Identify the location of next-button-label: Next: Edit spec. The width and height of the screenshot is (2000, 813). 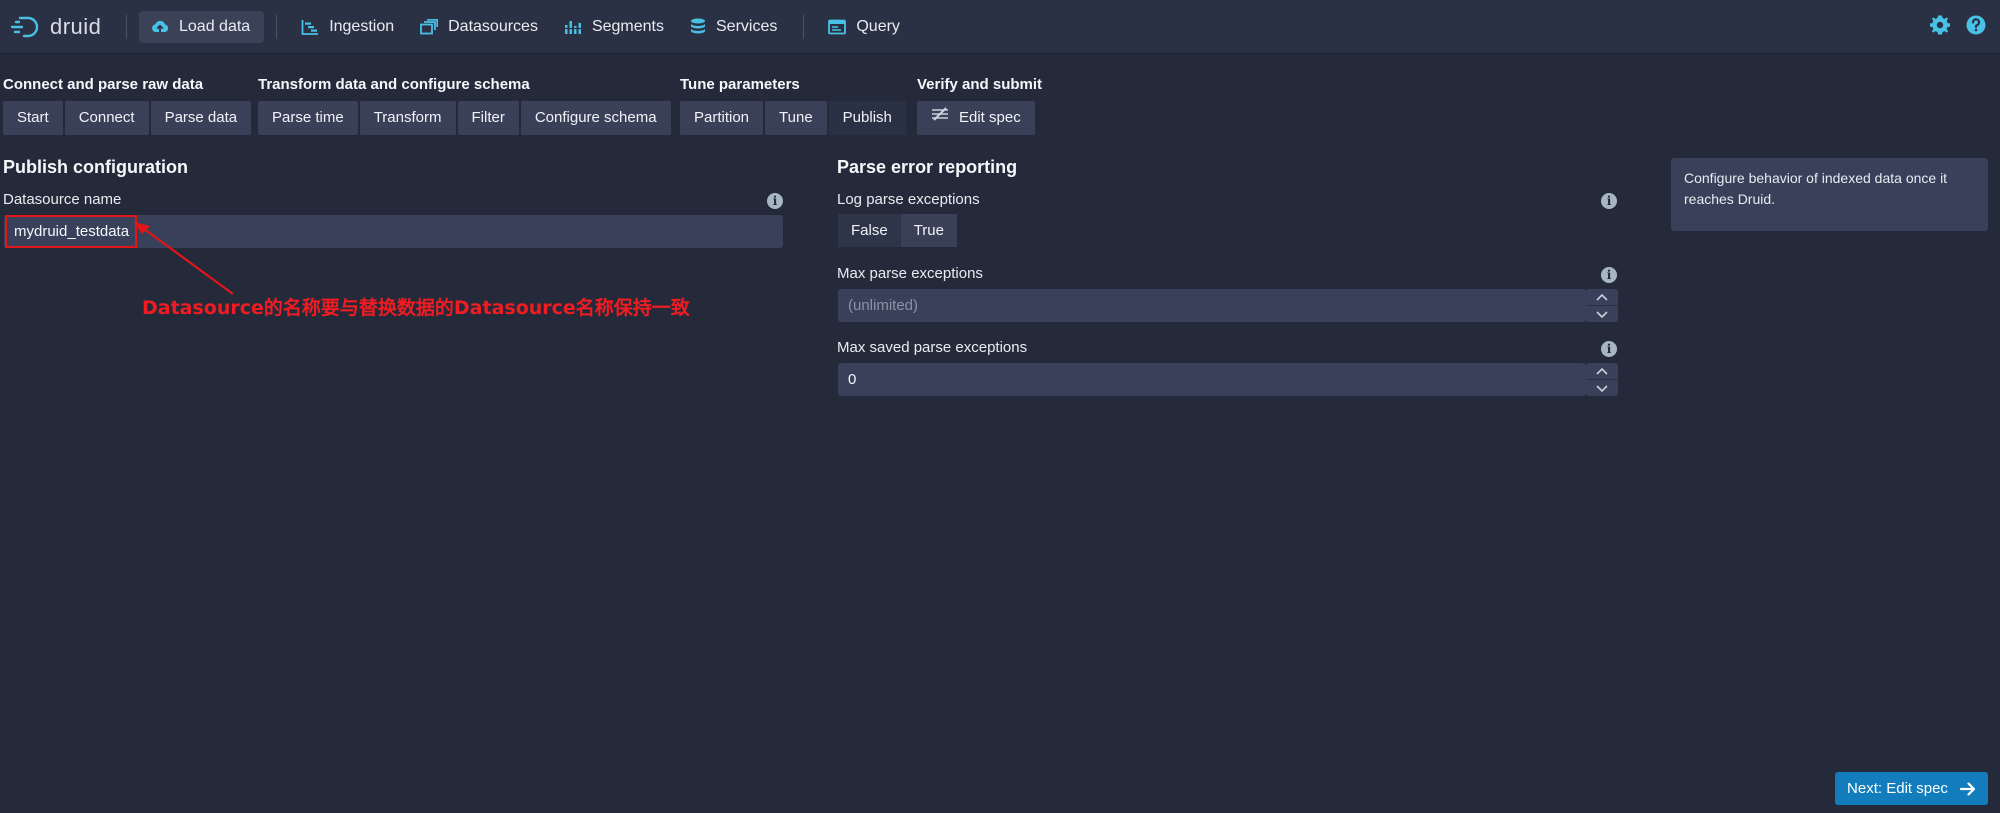
(1897, 788).